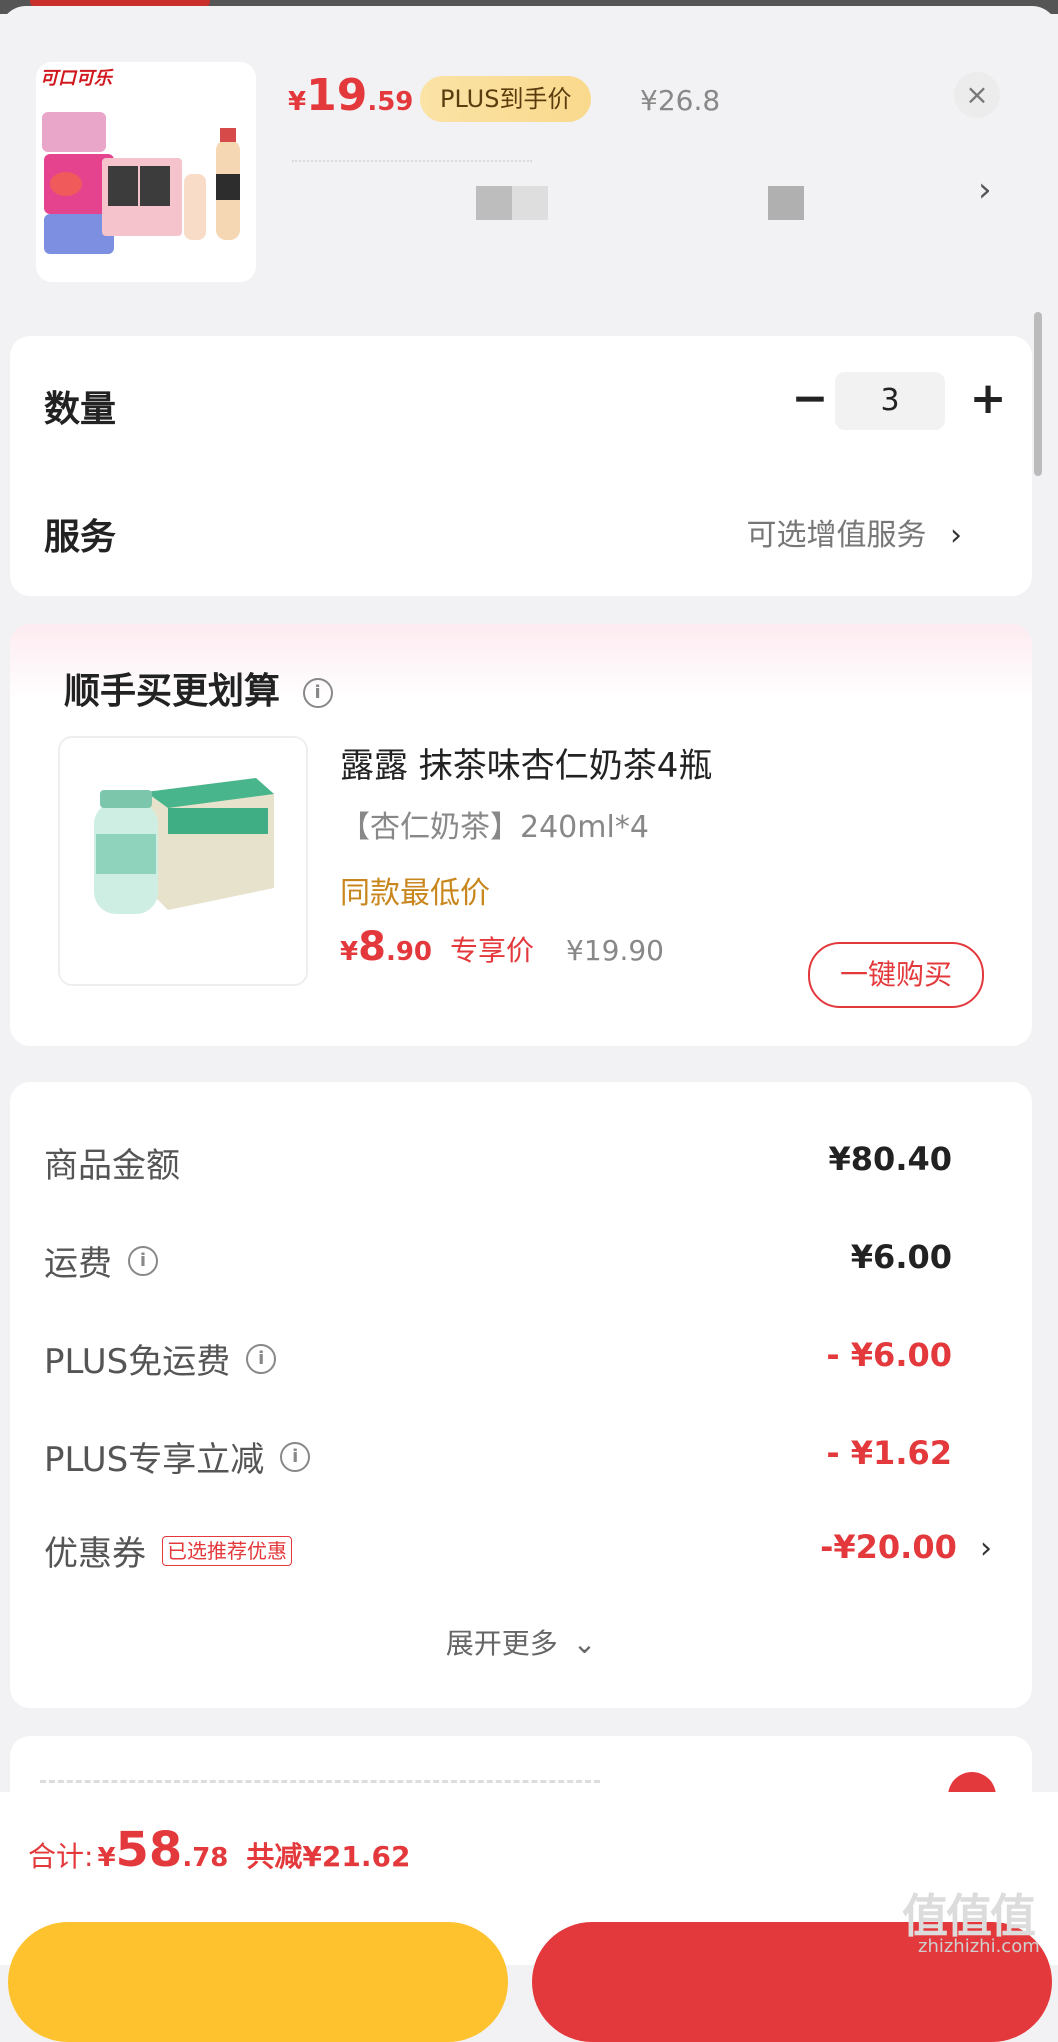 This screenshot has width=1058, height=2042. What do you see at coordinates (529, 1917) in the screenshot?
I see `checkout-bar: 合计: ¥ 58 .78 共减¥21.62` at bounding box center [529, 1917].